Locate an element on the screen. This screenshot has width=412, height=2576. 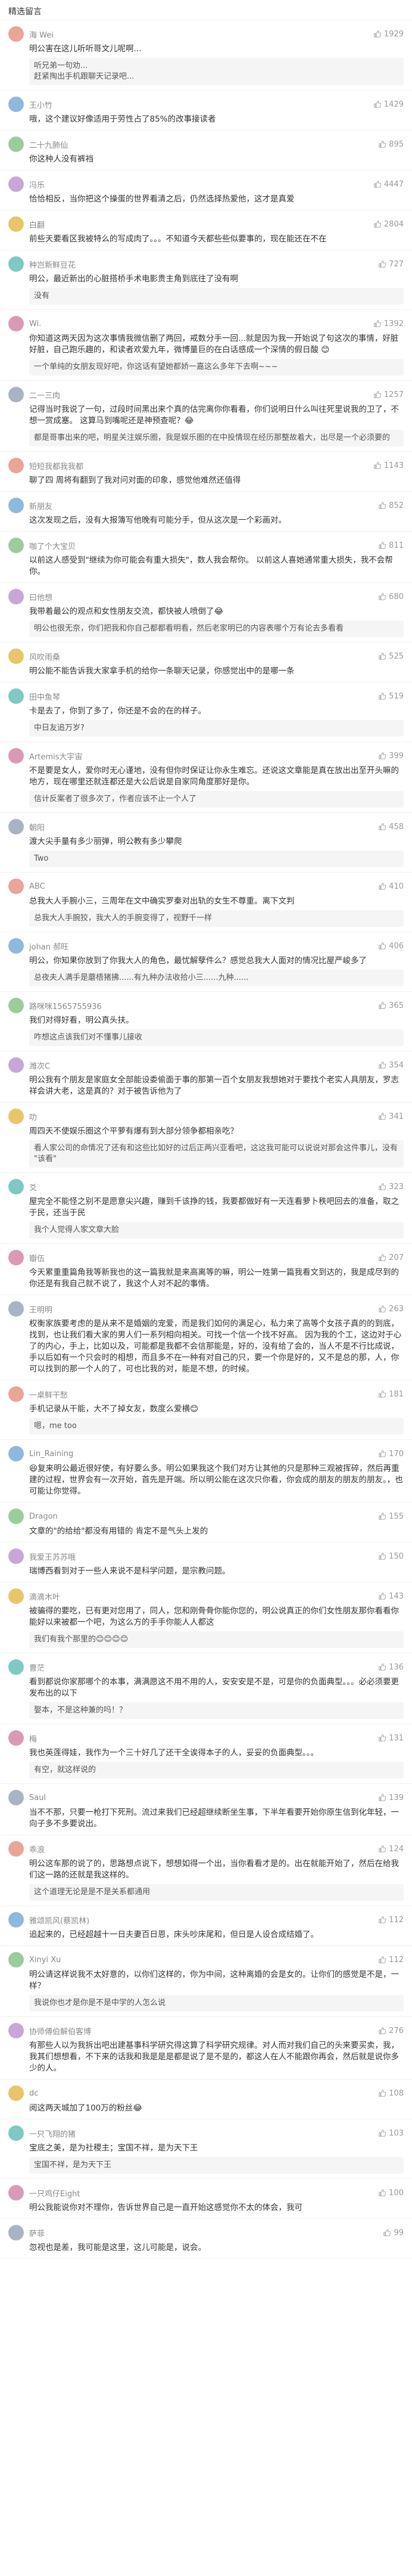
comment-author: 萨菲 is located at coordinates (37, 2233).